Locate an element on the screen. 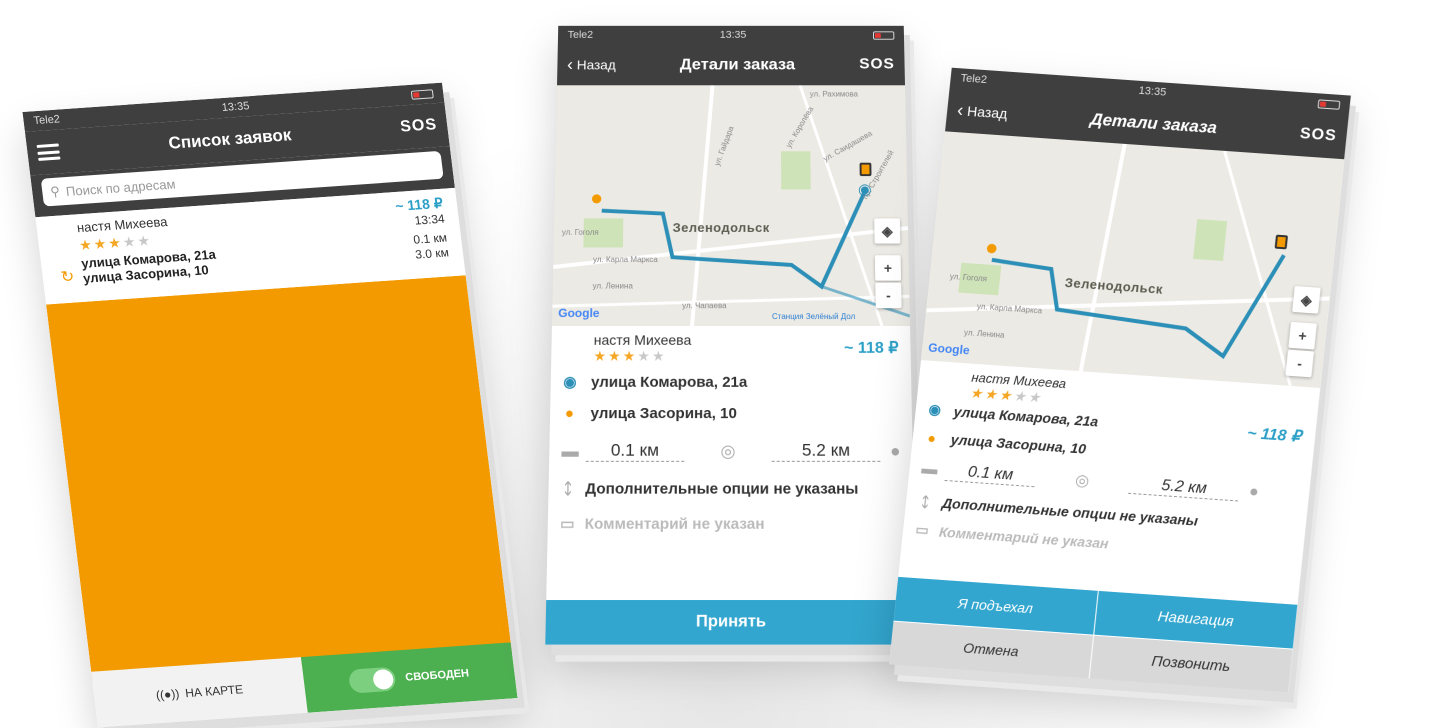 The image size is (1439, 728). street-label: ул. Карла Маркса is located at coordinates (625, 259).